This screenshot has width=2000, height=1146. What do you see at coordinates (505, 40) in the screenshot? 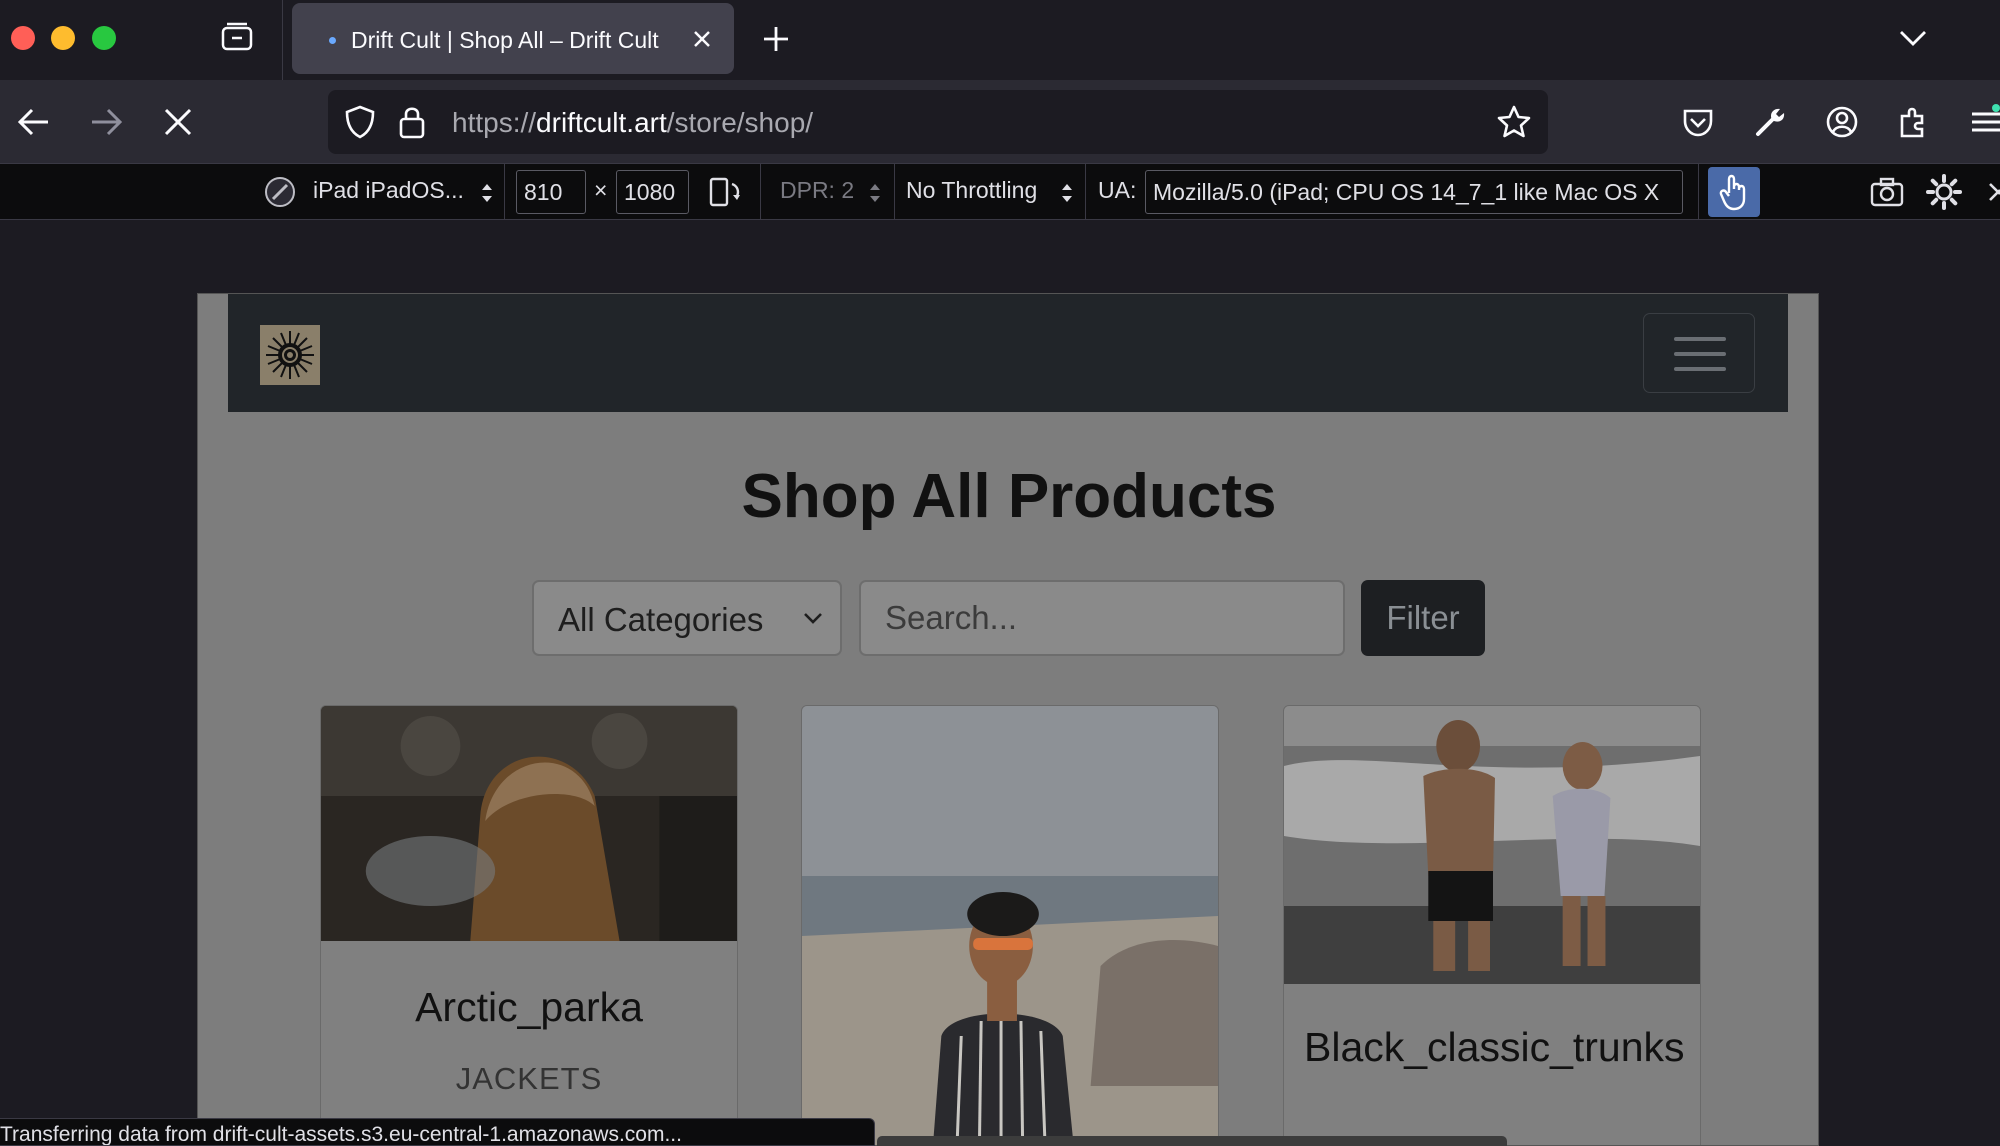
I see `tab-title: Drift Cult | Shop All – Drift Cult` at bounding box center [505, 40].